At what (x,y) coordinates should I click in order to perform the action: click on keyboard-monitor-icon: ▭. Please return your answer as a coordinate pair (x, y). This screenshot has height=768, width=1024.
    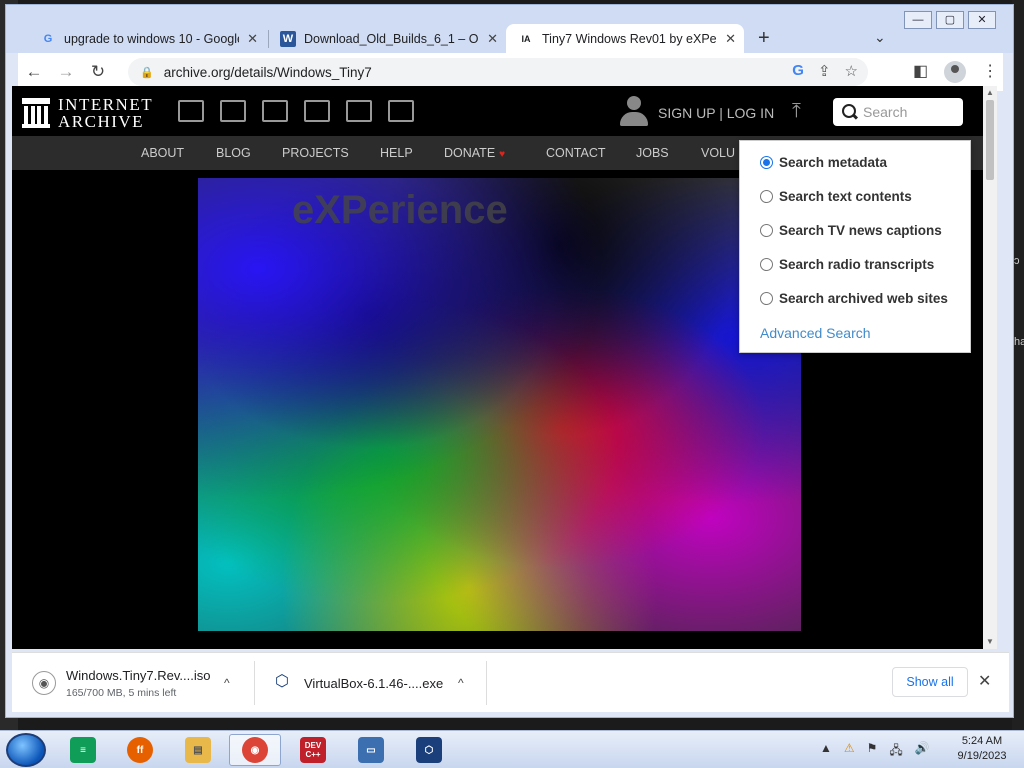
    Looking at the image, I should click on (371, 750).